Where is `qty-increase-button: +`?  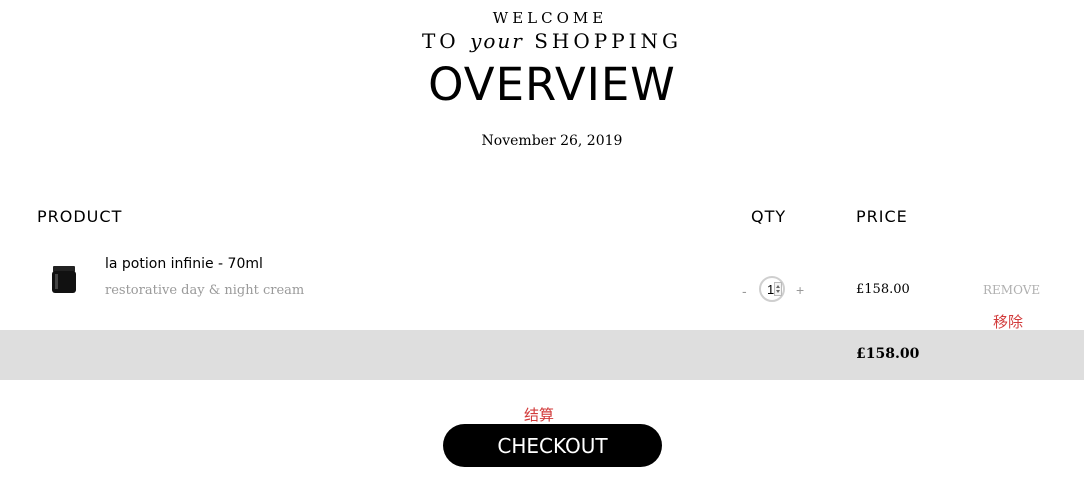 qty-increase-button: + is located at coordinates (800, 290).